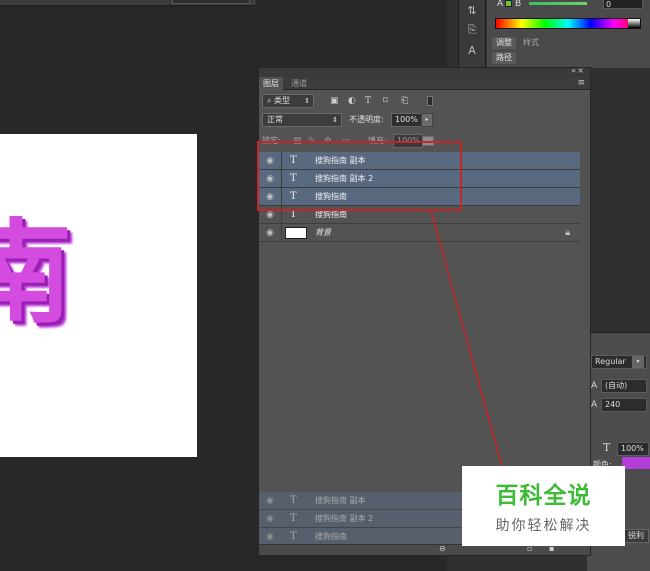  What do you see at coordinates (271, 83) in the screenshot?
I see `tab-layers: 图层` at bounding box center [271, 83].